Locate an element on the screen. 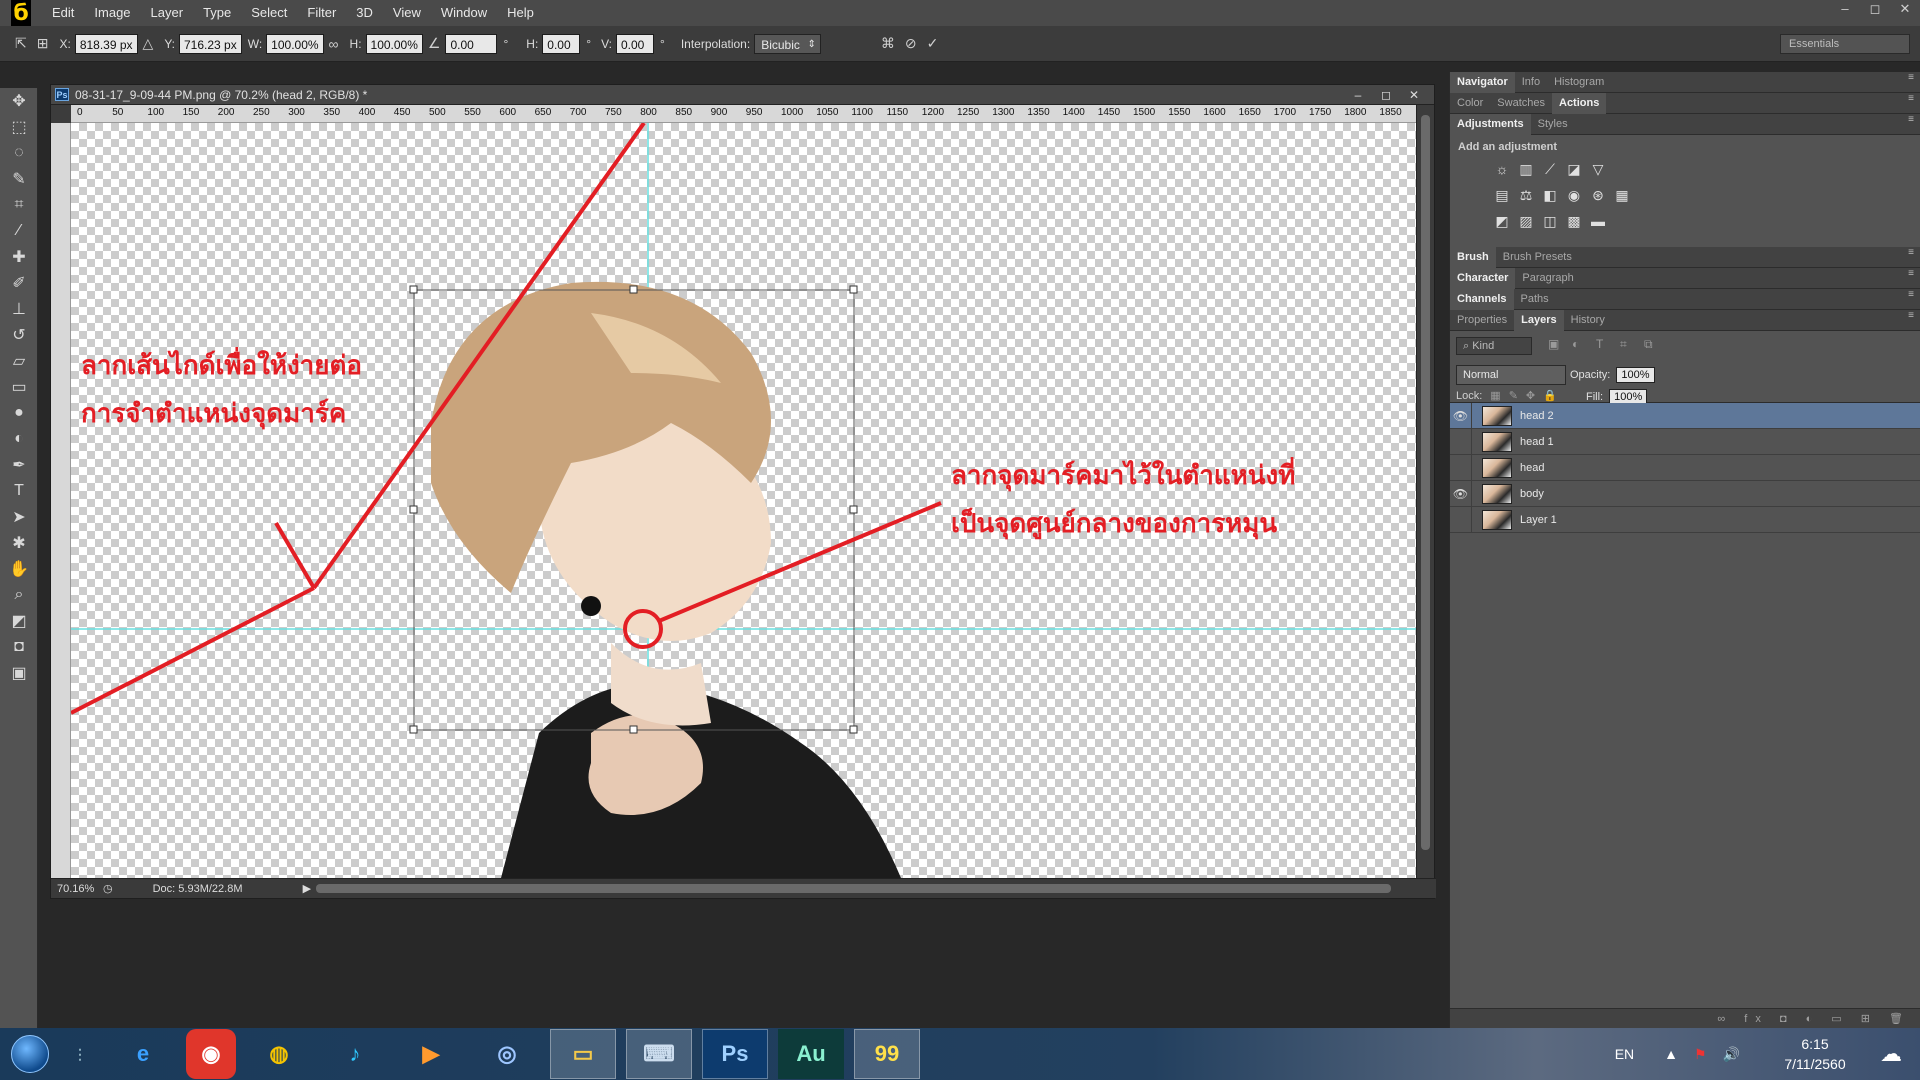 This screenshot has height=1080, width=1920. tab-brush: Brush is located at coordinates (1473, 257).